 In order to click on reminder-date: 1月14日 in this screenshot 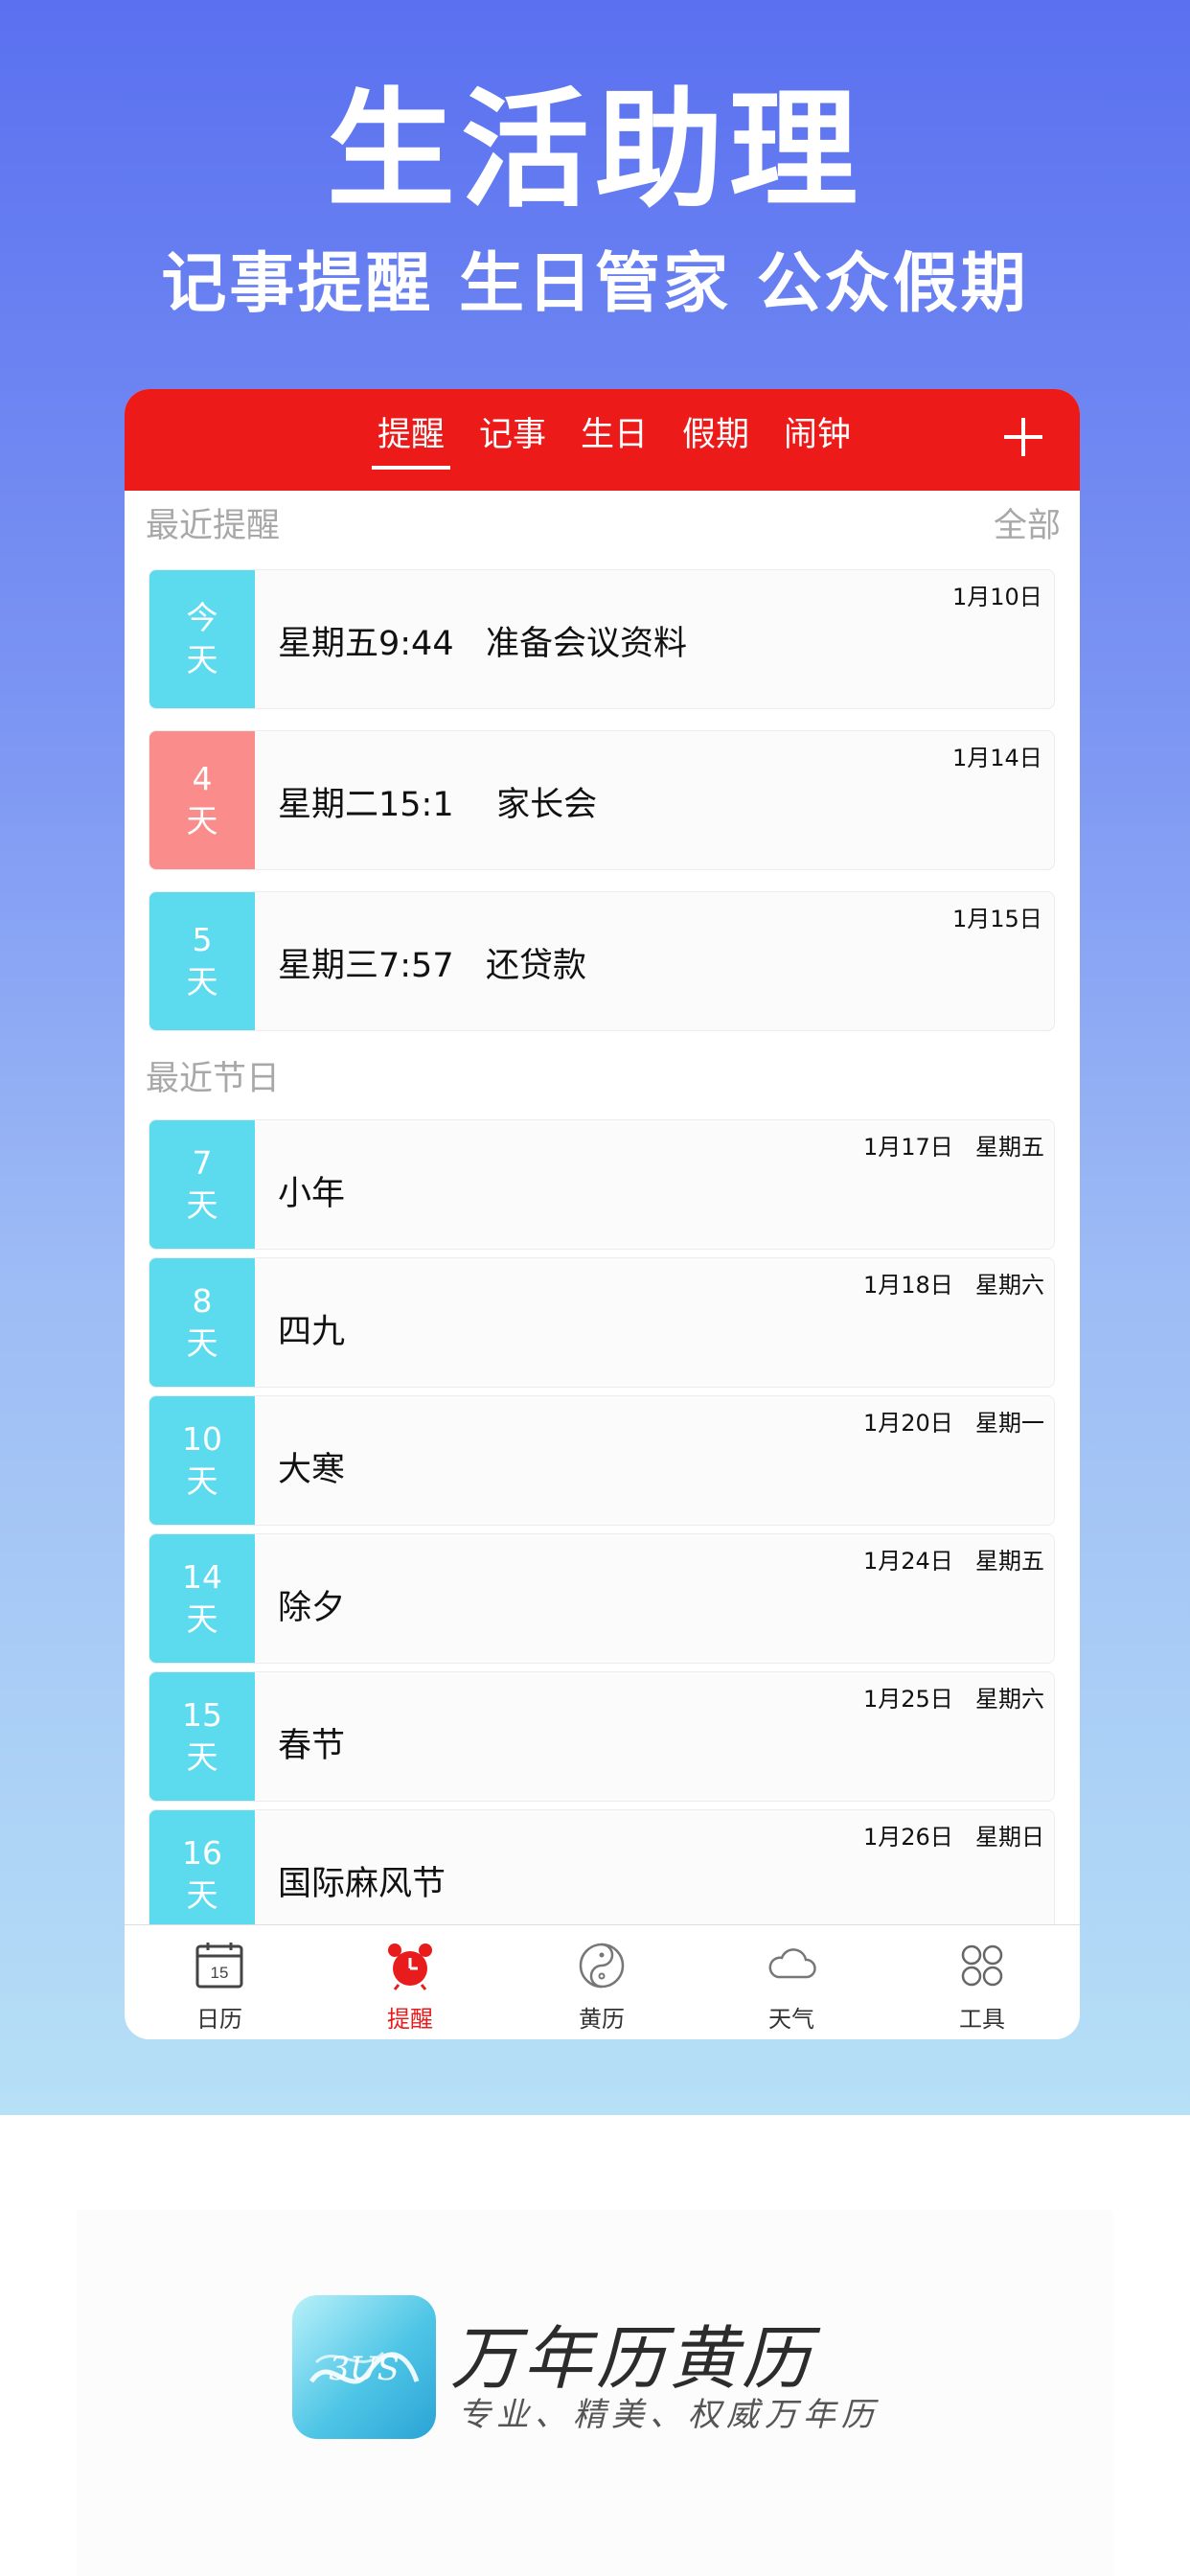, I will do `click(997, 758)`.